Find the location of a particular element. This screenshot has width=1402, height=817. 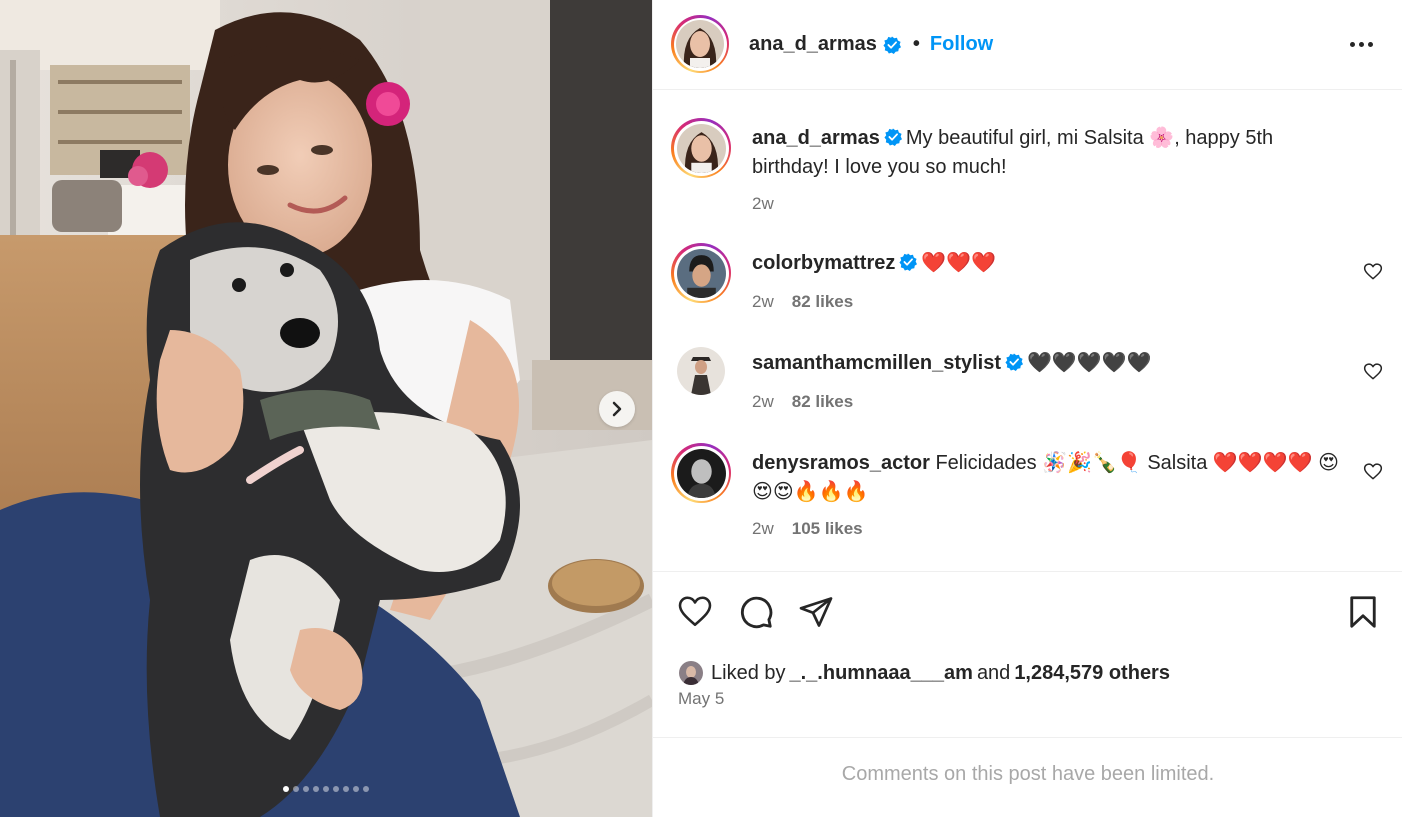

comment-text: colorbymattrez ❤️❤️❤️ is located at coordinates (1052, 263).